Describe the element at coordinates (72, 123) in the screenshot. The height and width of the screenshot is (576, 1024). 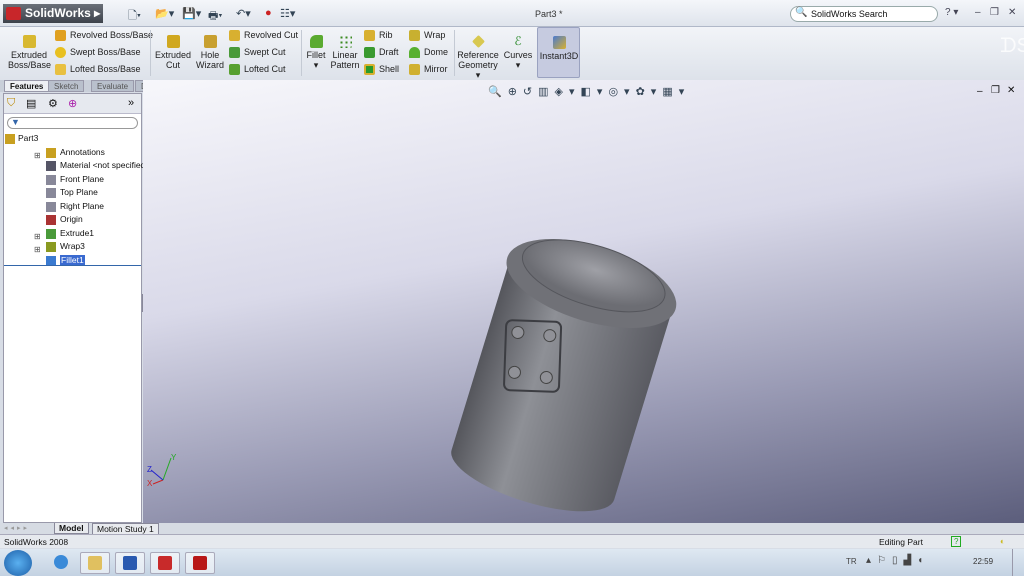
I see `filter-input: ▼` at that location.